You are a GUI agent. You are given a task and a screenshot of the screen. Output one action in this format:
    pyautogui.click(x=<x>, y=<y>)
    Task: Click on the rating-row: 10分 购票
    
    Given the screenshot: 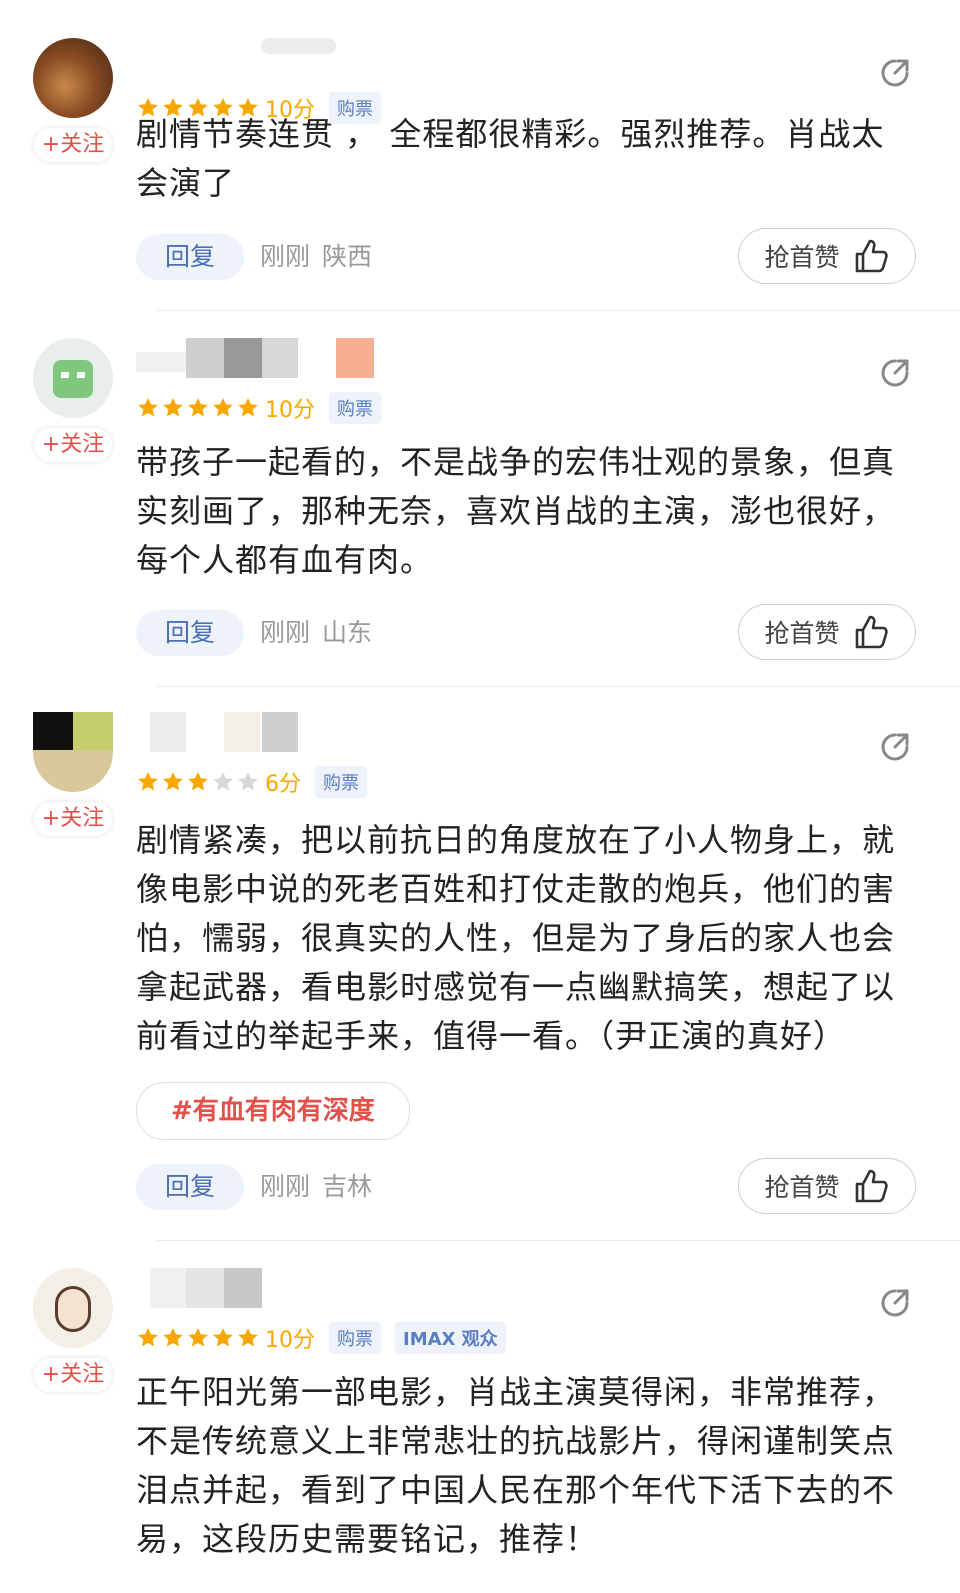 What is the action you would take?
    pyautogui.click(x=265, y=408)
    